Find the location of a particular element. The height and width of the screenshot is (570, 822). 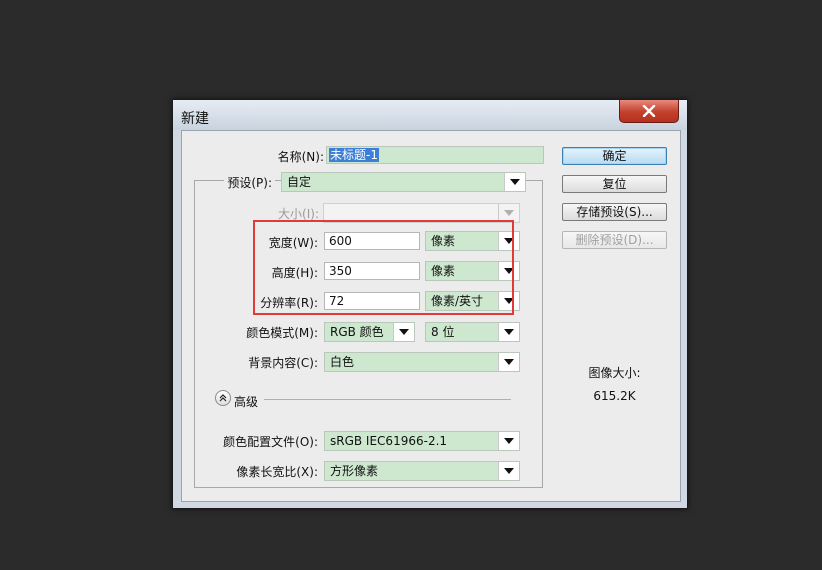

pixel-aspect-label: 像素长宽比(X): is located at coordinates (277, 472).